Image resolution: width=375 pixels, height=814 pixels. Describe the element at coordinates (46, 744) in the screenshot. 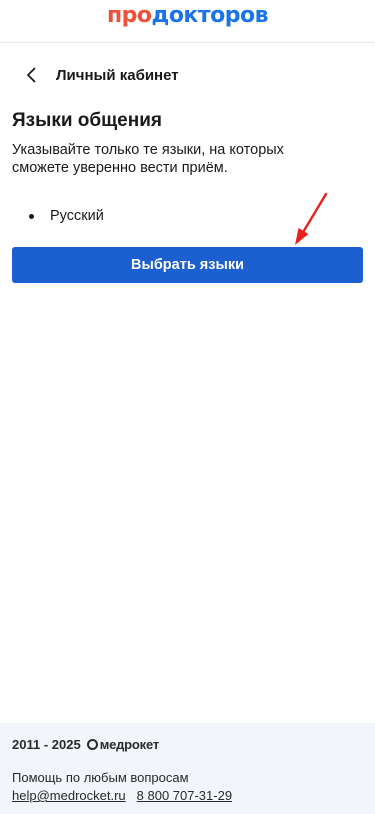

I see `copyright-years: 2011 - 2025` at that location.